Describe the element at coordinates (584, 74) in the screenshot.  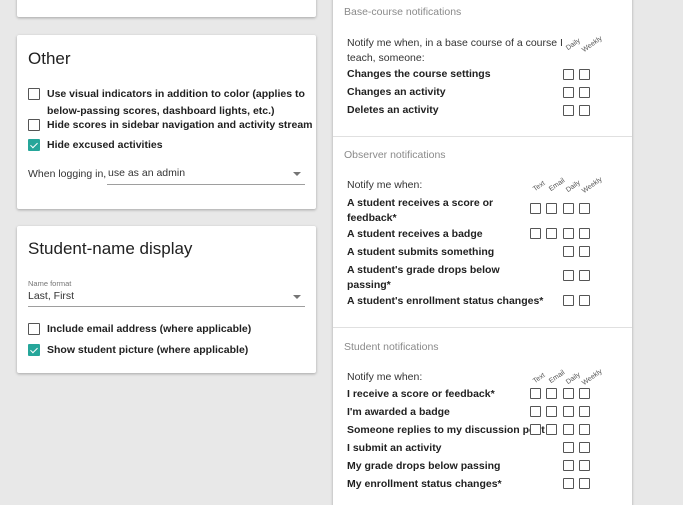
I see `base-settings-weekly-checkbox` at that location.